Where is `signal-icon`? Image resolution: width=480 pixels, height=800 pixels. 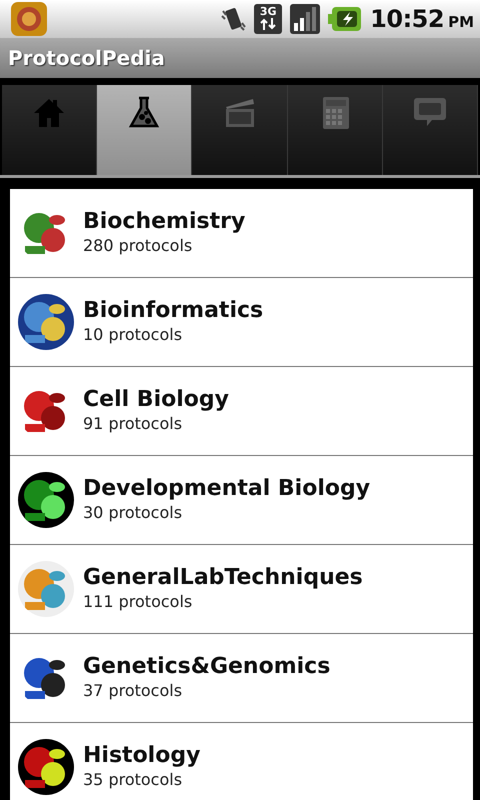 signal-icon is located at coordinates (305, 19).